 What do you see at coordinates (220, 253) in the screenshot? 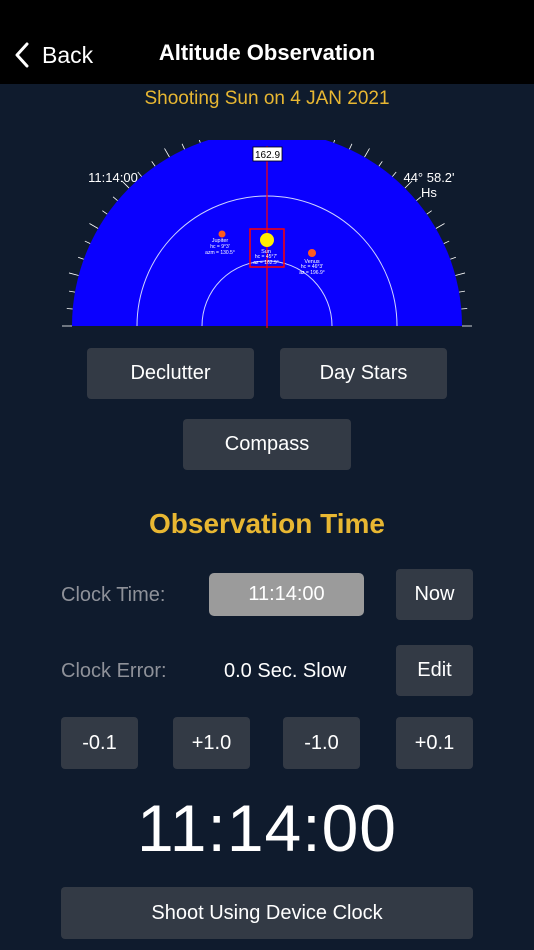
I see `jupiter-line2: azm = 130.5°` at bounding box center [220, 253].